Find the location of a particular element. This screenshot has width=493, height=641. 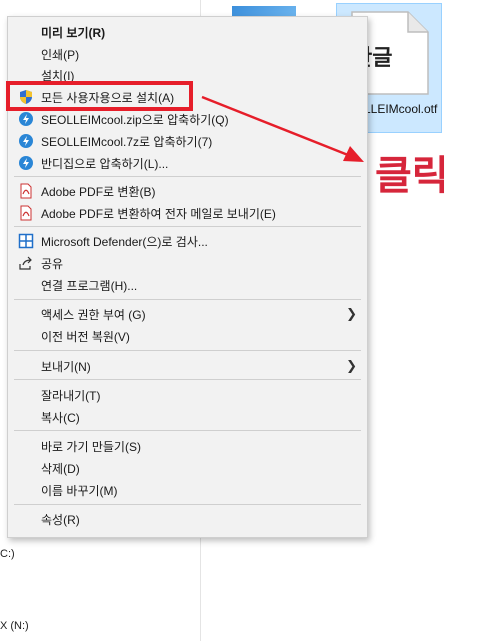

click-annotation: 클릭 is located at coordinates (412, 176).